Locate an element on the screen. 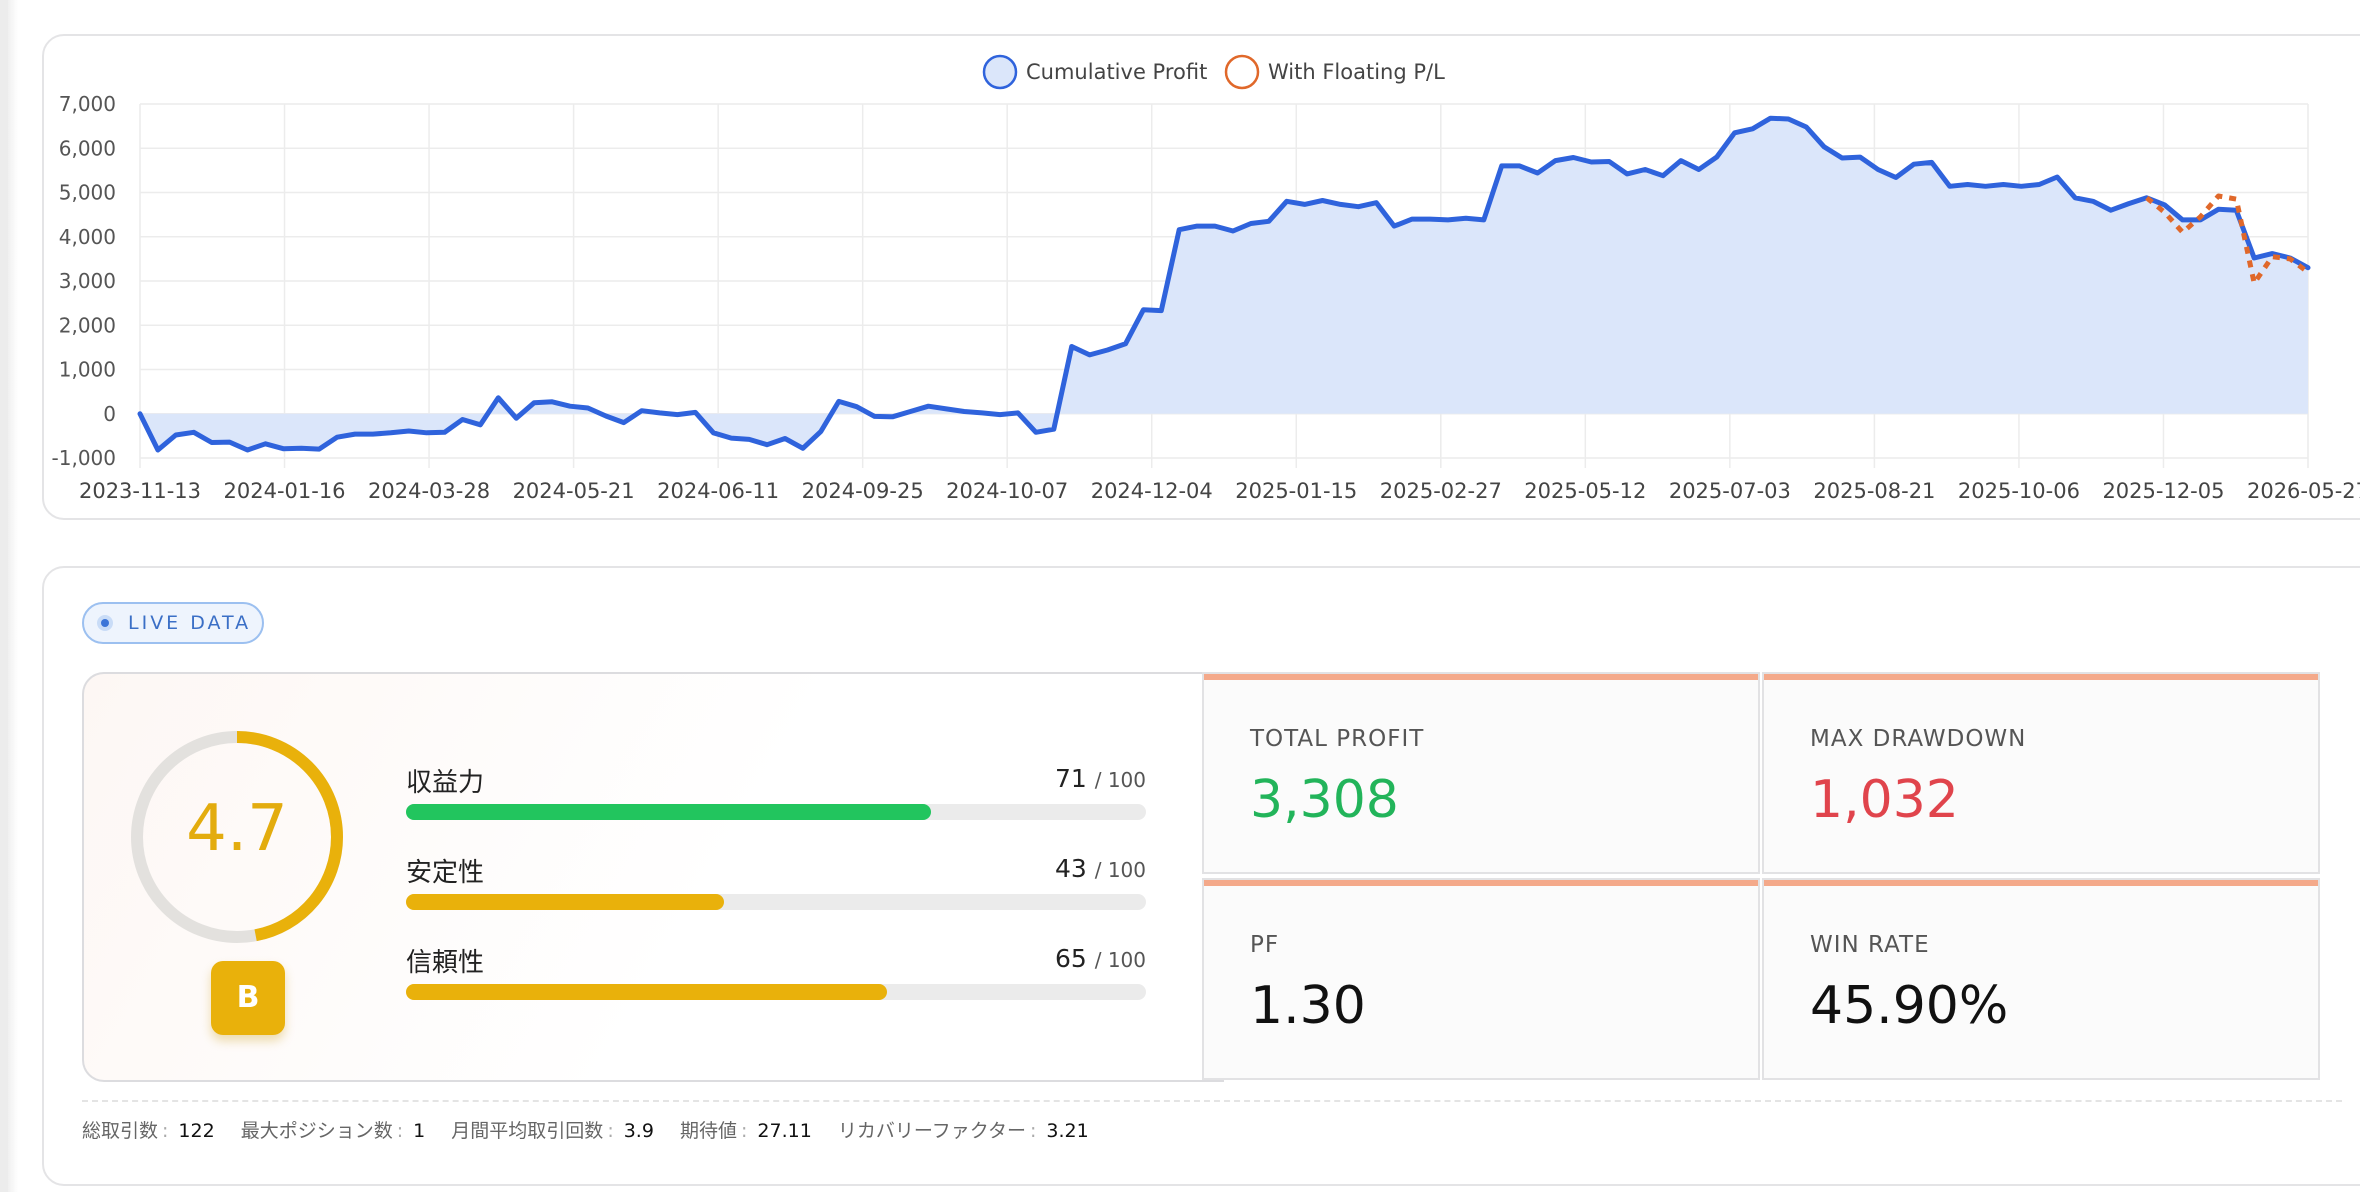 This screenshot has height=1192, width=2360. footer-value: 122 is located at coordinates (196, 1131).